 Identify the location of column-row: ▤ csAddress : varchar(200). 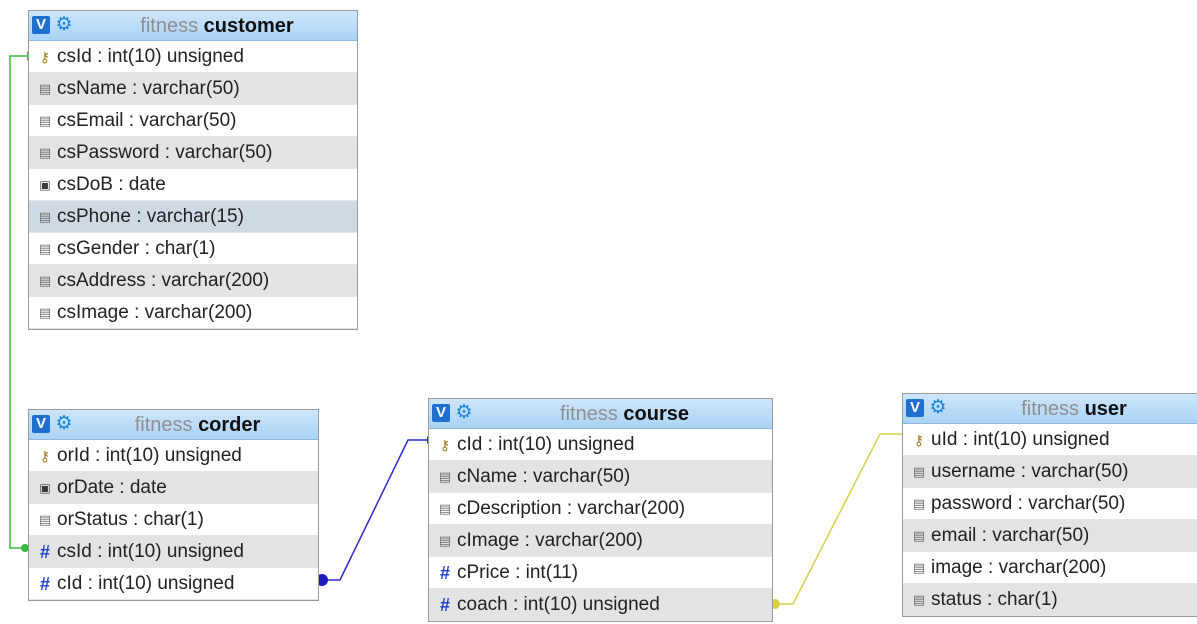
(193, 281).